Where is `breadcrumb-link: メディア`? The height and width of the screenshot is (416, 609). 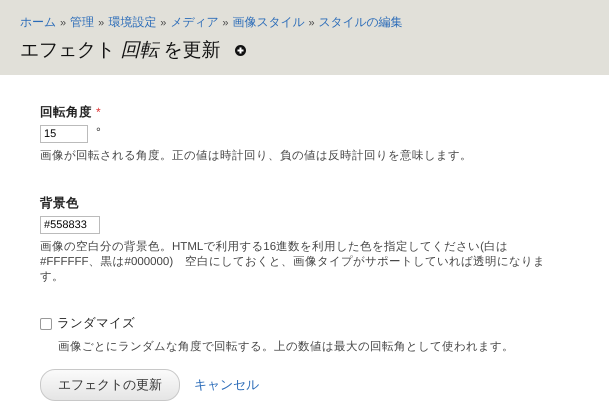
breadcrumb-link: メディア is located at coordinates (194, 22).